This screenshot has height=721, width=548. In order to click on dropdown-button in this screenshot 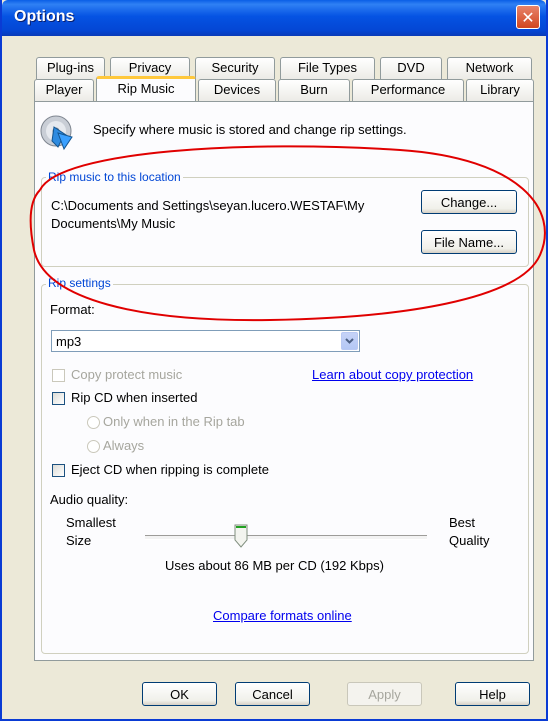, I will do `click(349, 341)`.